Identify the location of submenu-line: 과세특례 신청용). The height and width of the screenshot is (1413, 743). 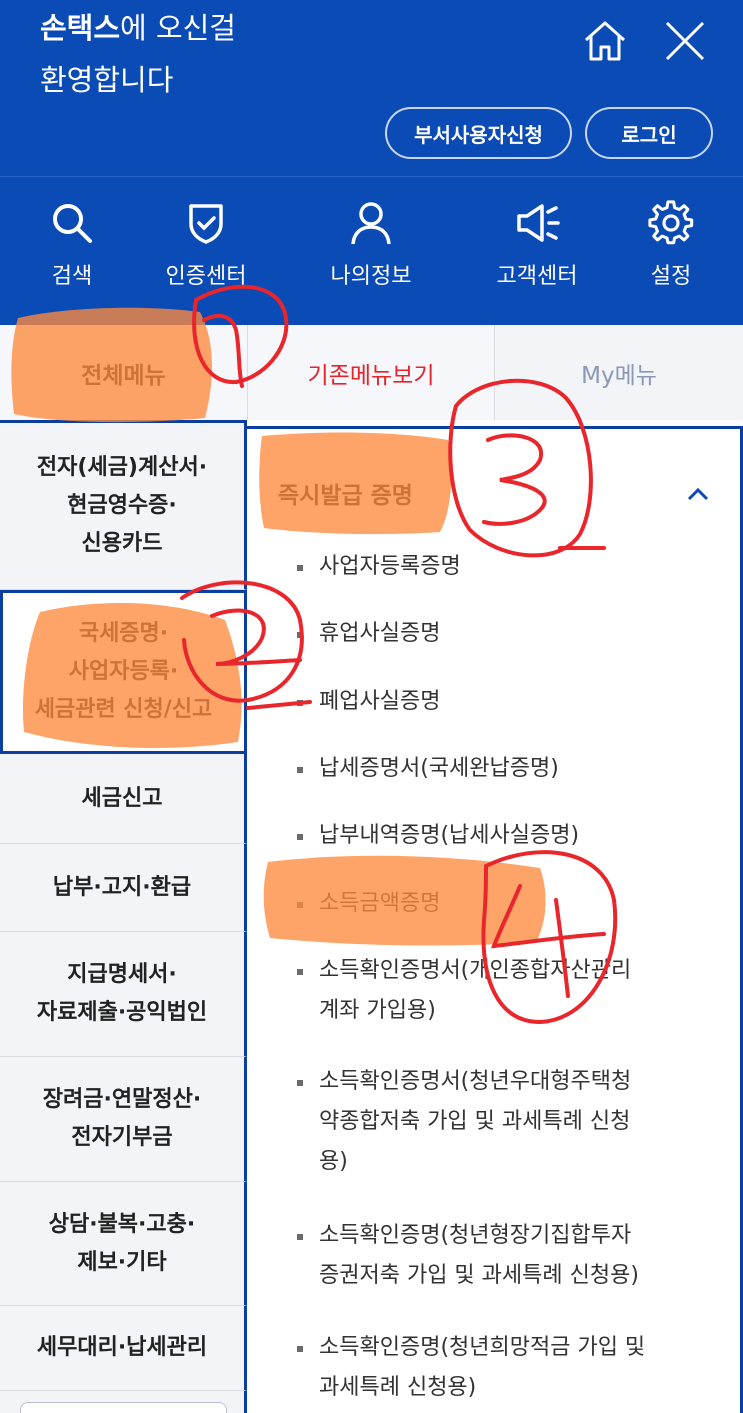
(398, 1387).